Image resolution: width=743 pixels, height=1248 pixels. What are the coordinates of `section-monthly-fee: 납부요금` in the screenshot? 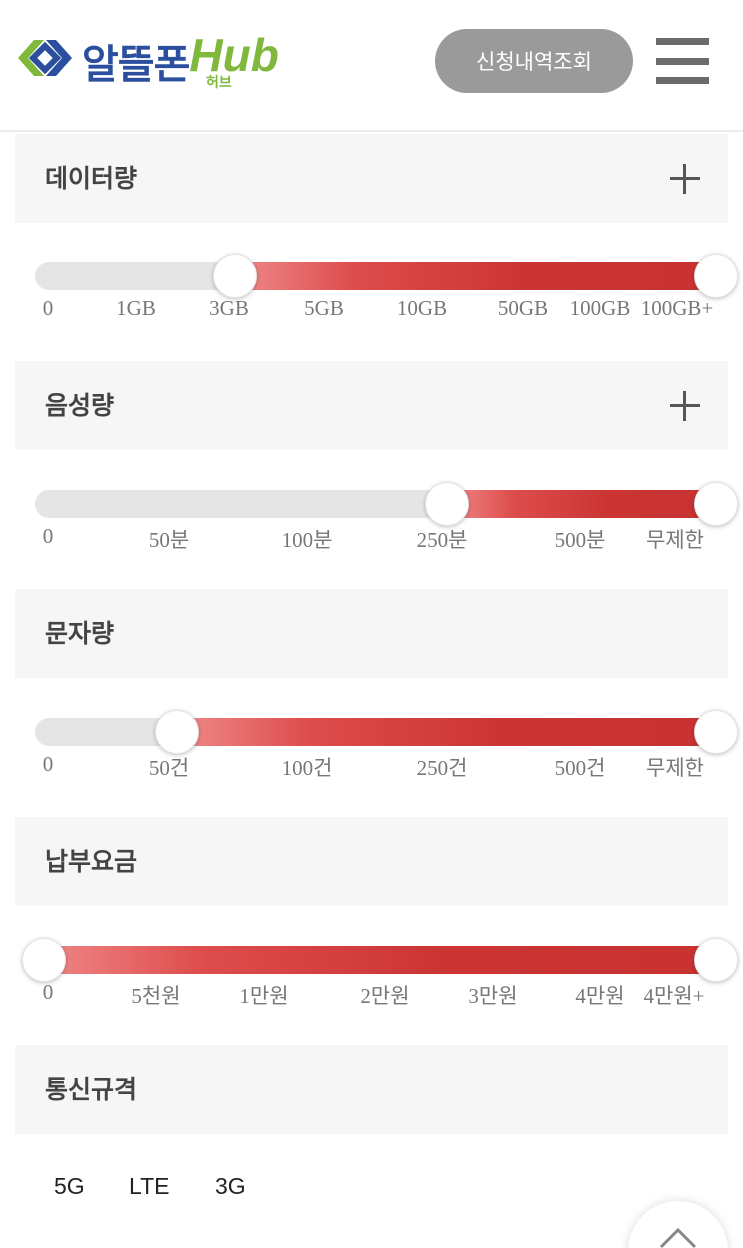 It's located at (371, 861).